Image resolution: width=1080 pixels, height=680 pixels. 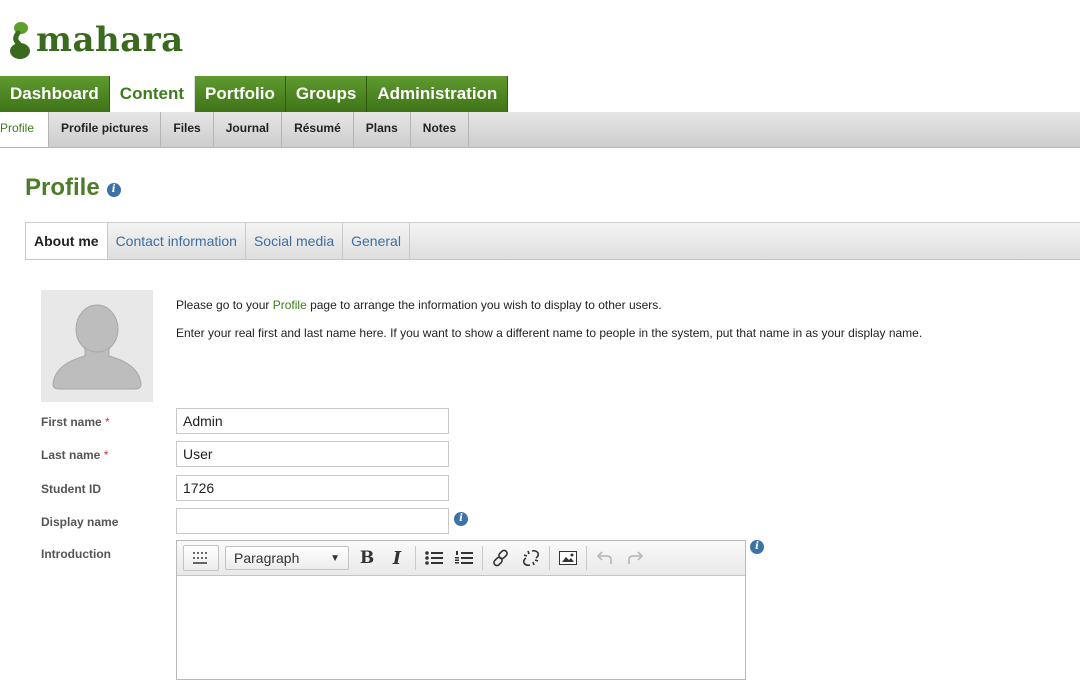 What do you see at coordinates (440, 129) in the screenshot?
I see `sub-nav-notes: Notes` at bounding box center [440, 129].